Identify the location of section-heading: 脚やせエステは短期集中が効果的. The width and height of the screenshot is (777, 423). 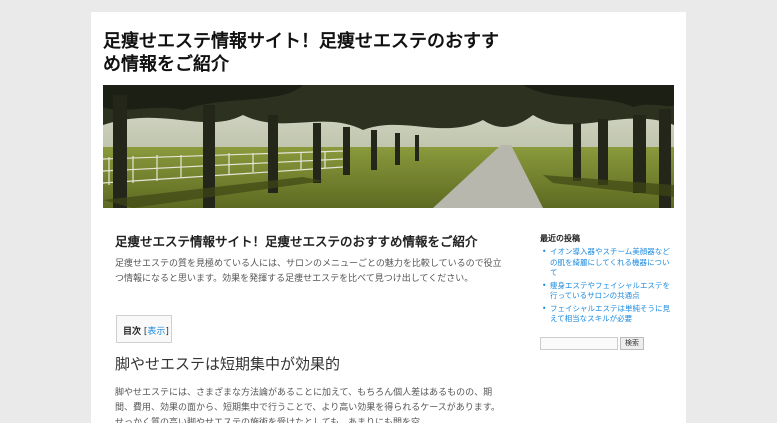
(228, 364).